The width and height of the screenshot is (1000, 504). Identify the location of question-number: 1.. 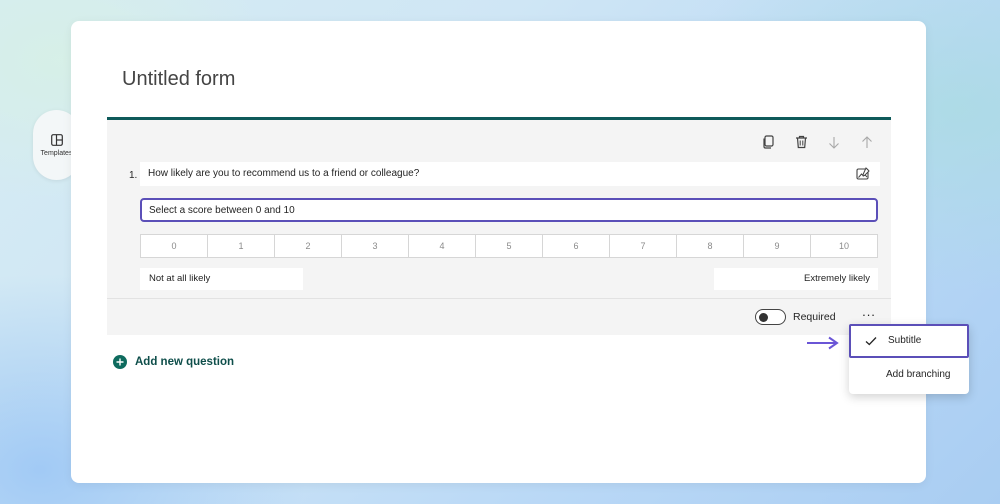
(133, 175).